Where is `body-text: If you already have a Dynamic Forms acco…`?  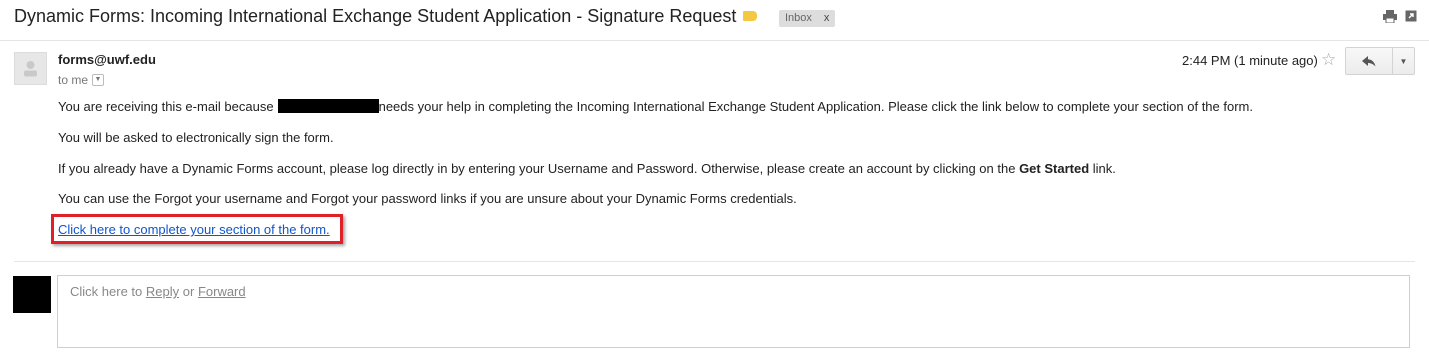 body-text: If you already have a Dynamic Forms acco… is located at coordinates (537, 168).